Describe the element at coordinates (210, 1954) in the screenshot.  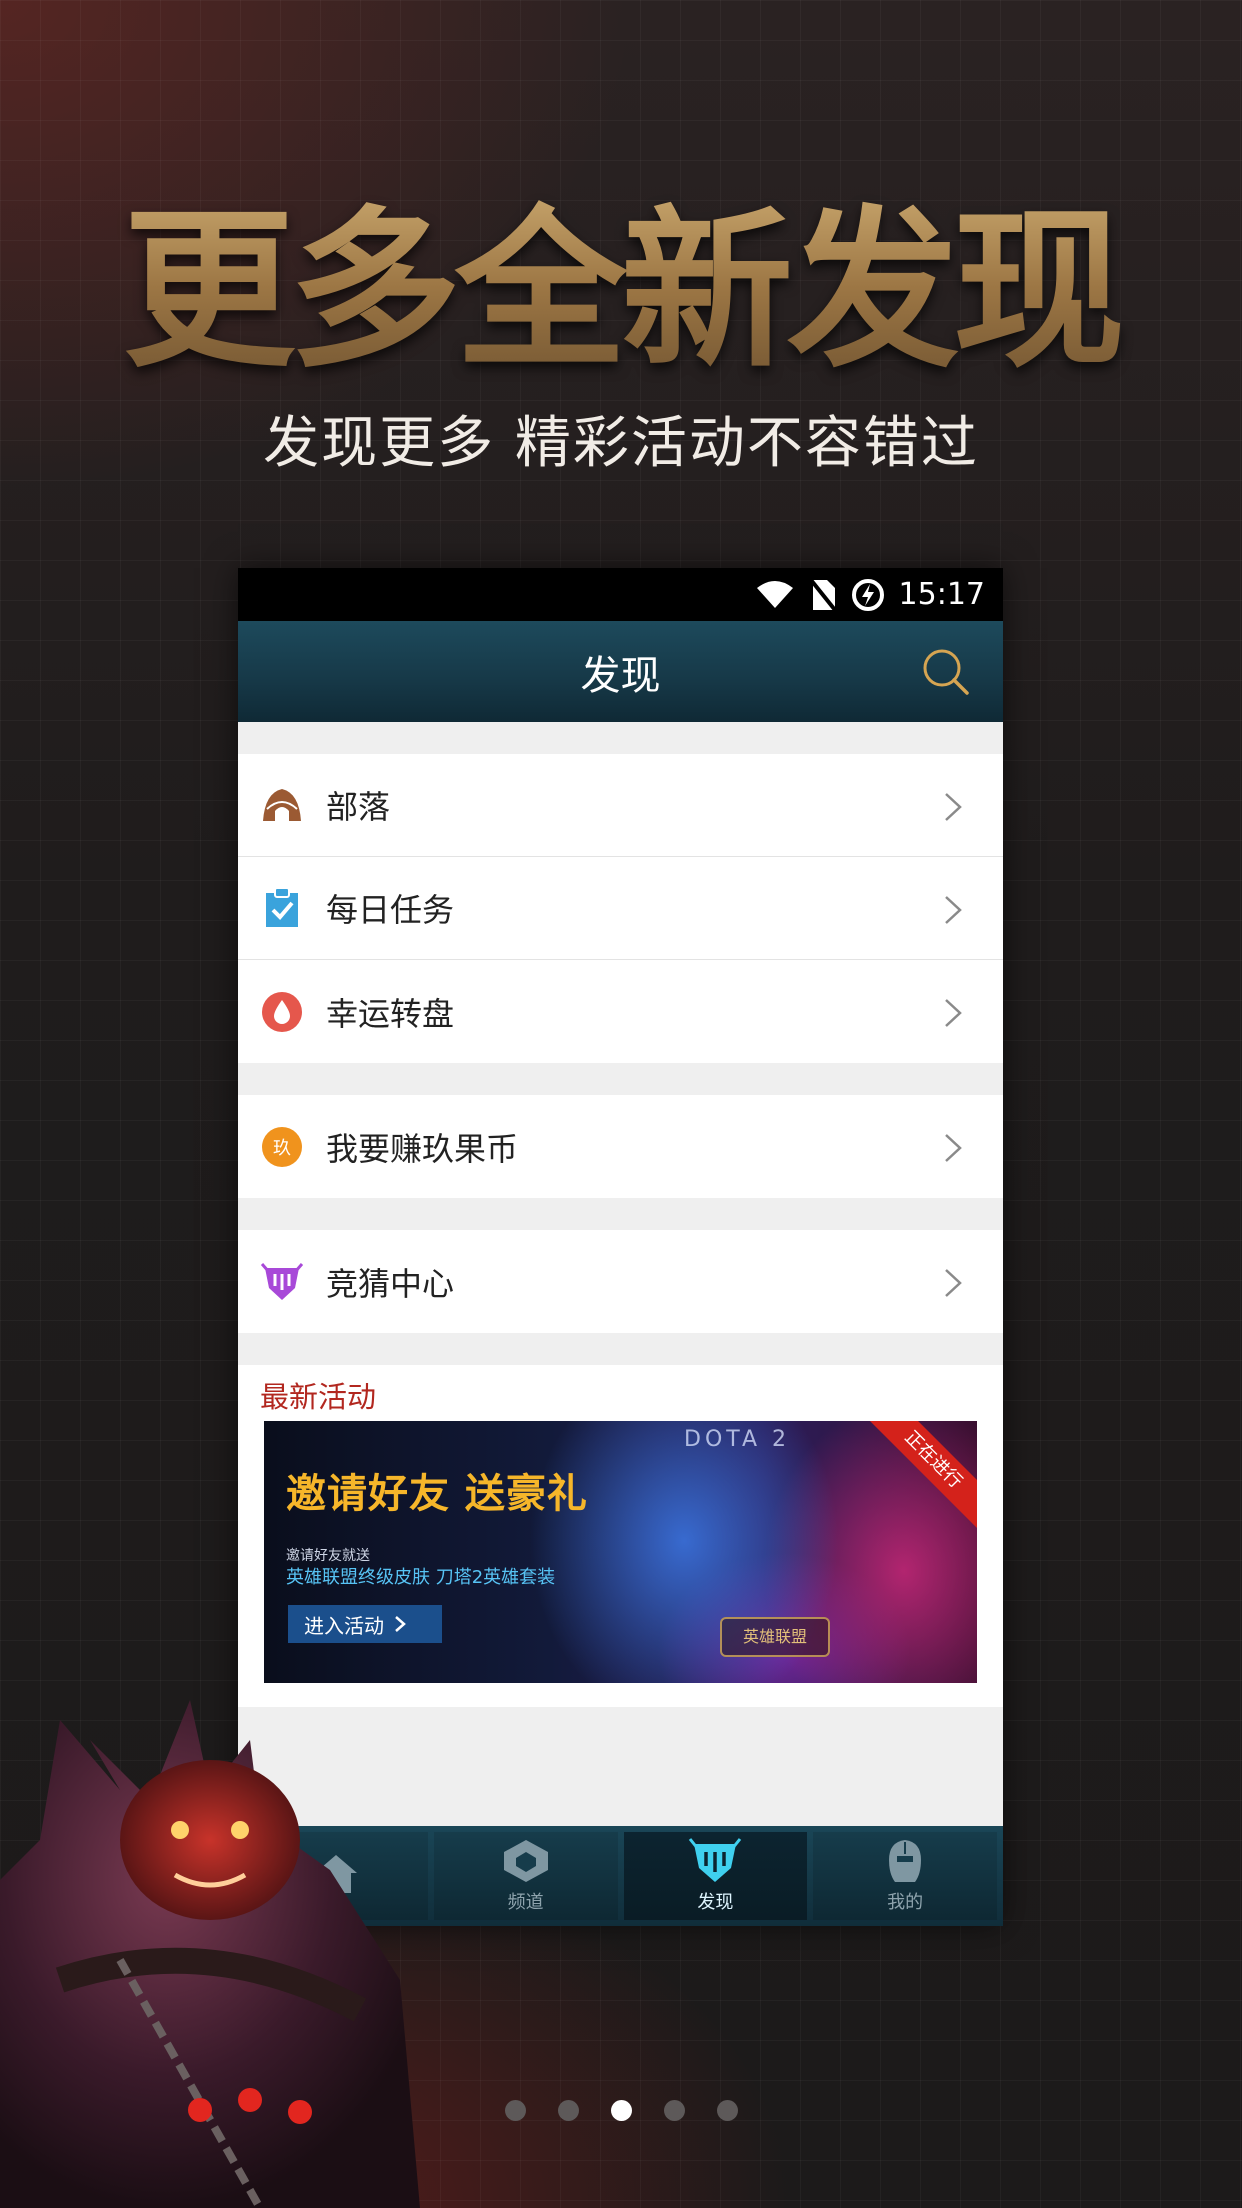
I see `demon-character-illustration` at that location.